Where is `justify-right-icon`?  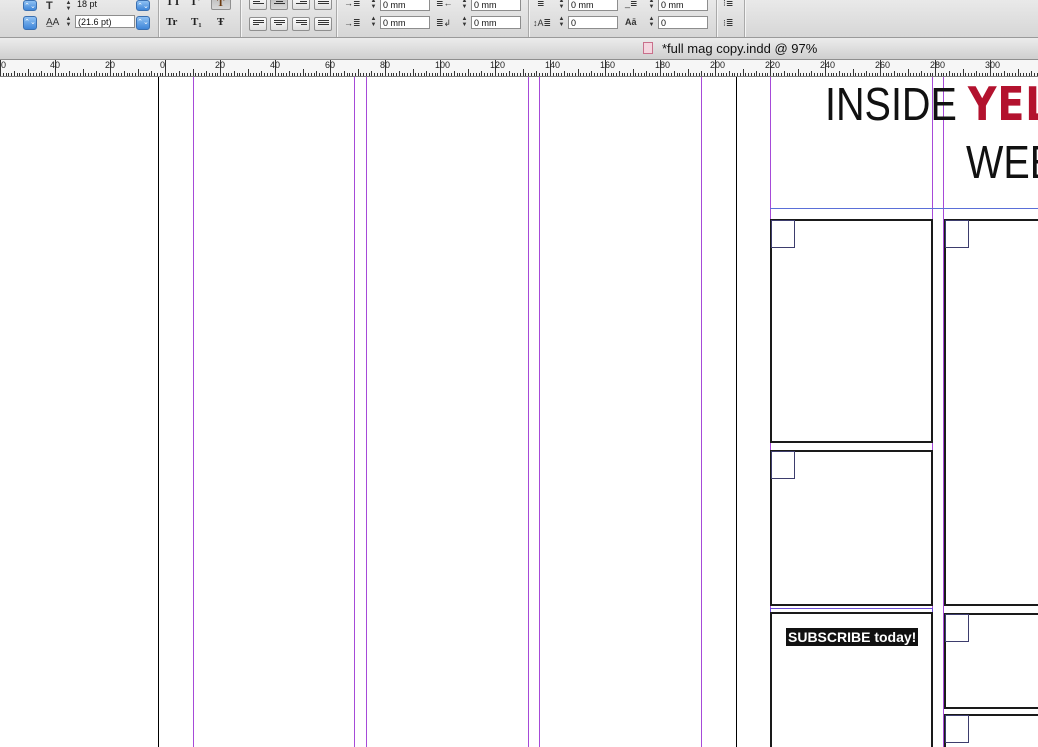
justify-right-icon is located at coordinates (301, 24).